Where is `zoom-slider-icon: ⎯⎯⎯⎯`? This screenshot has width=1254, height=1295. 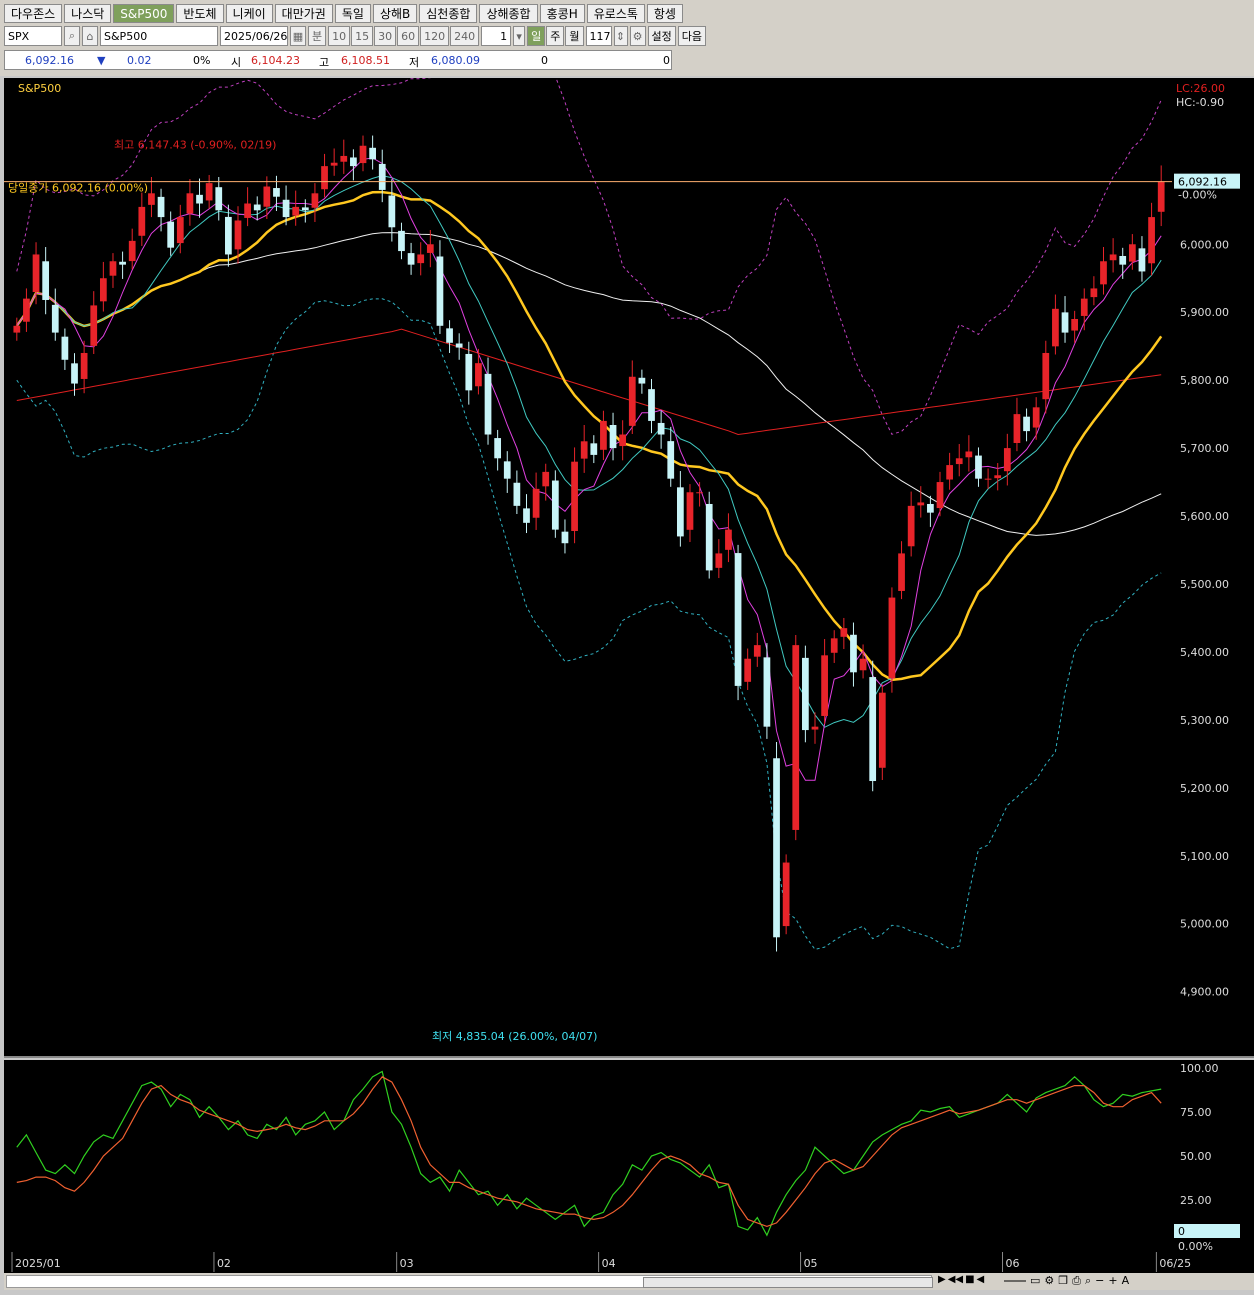 zoom-slider-icon: ⎯⎯⎯⎯ is located at coordinates (1015, 1281).